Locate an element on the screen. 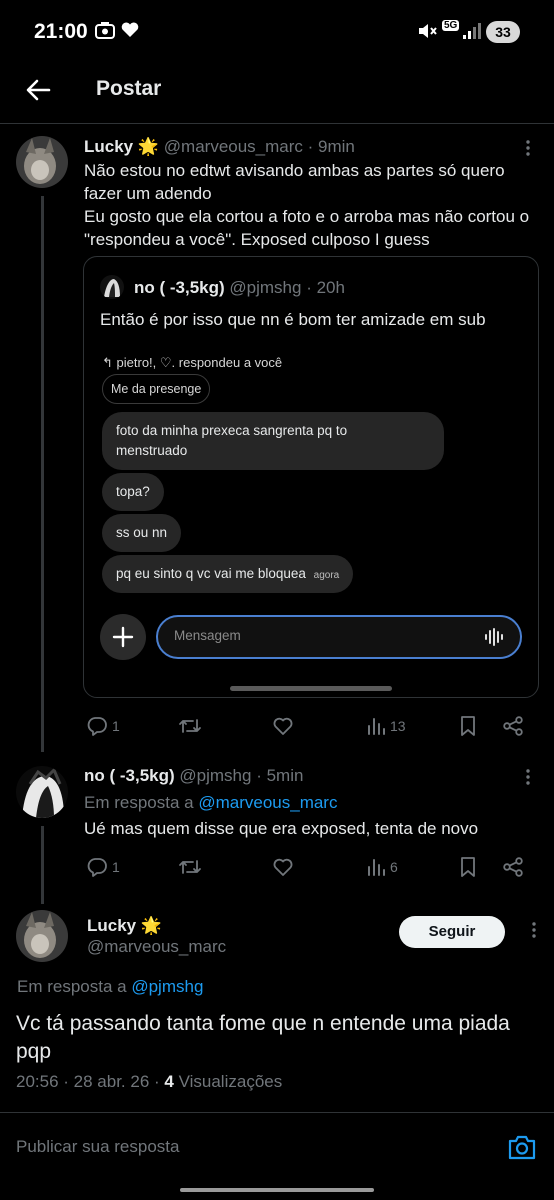 This screenshot has width=554, height=1200. status-bar: 21:00 5G 33 is located at coordinates (277, 32).